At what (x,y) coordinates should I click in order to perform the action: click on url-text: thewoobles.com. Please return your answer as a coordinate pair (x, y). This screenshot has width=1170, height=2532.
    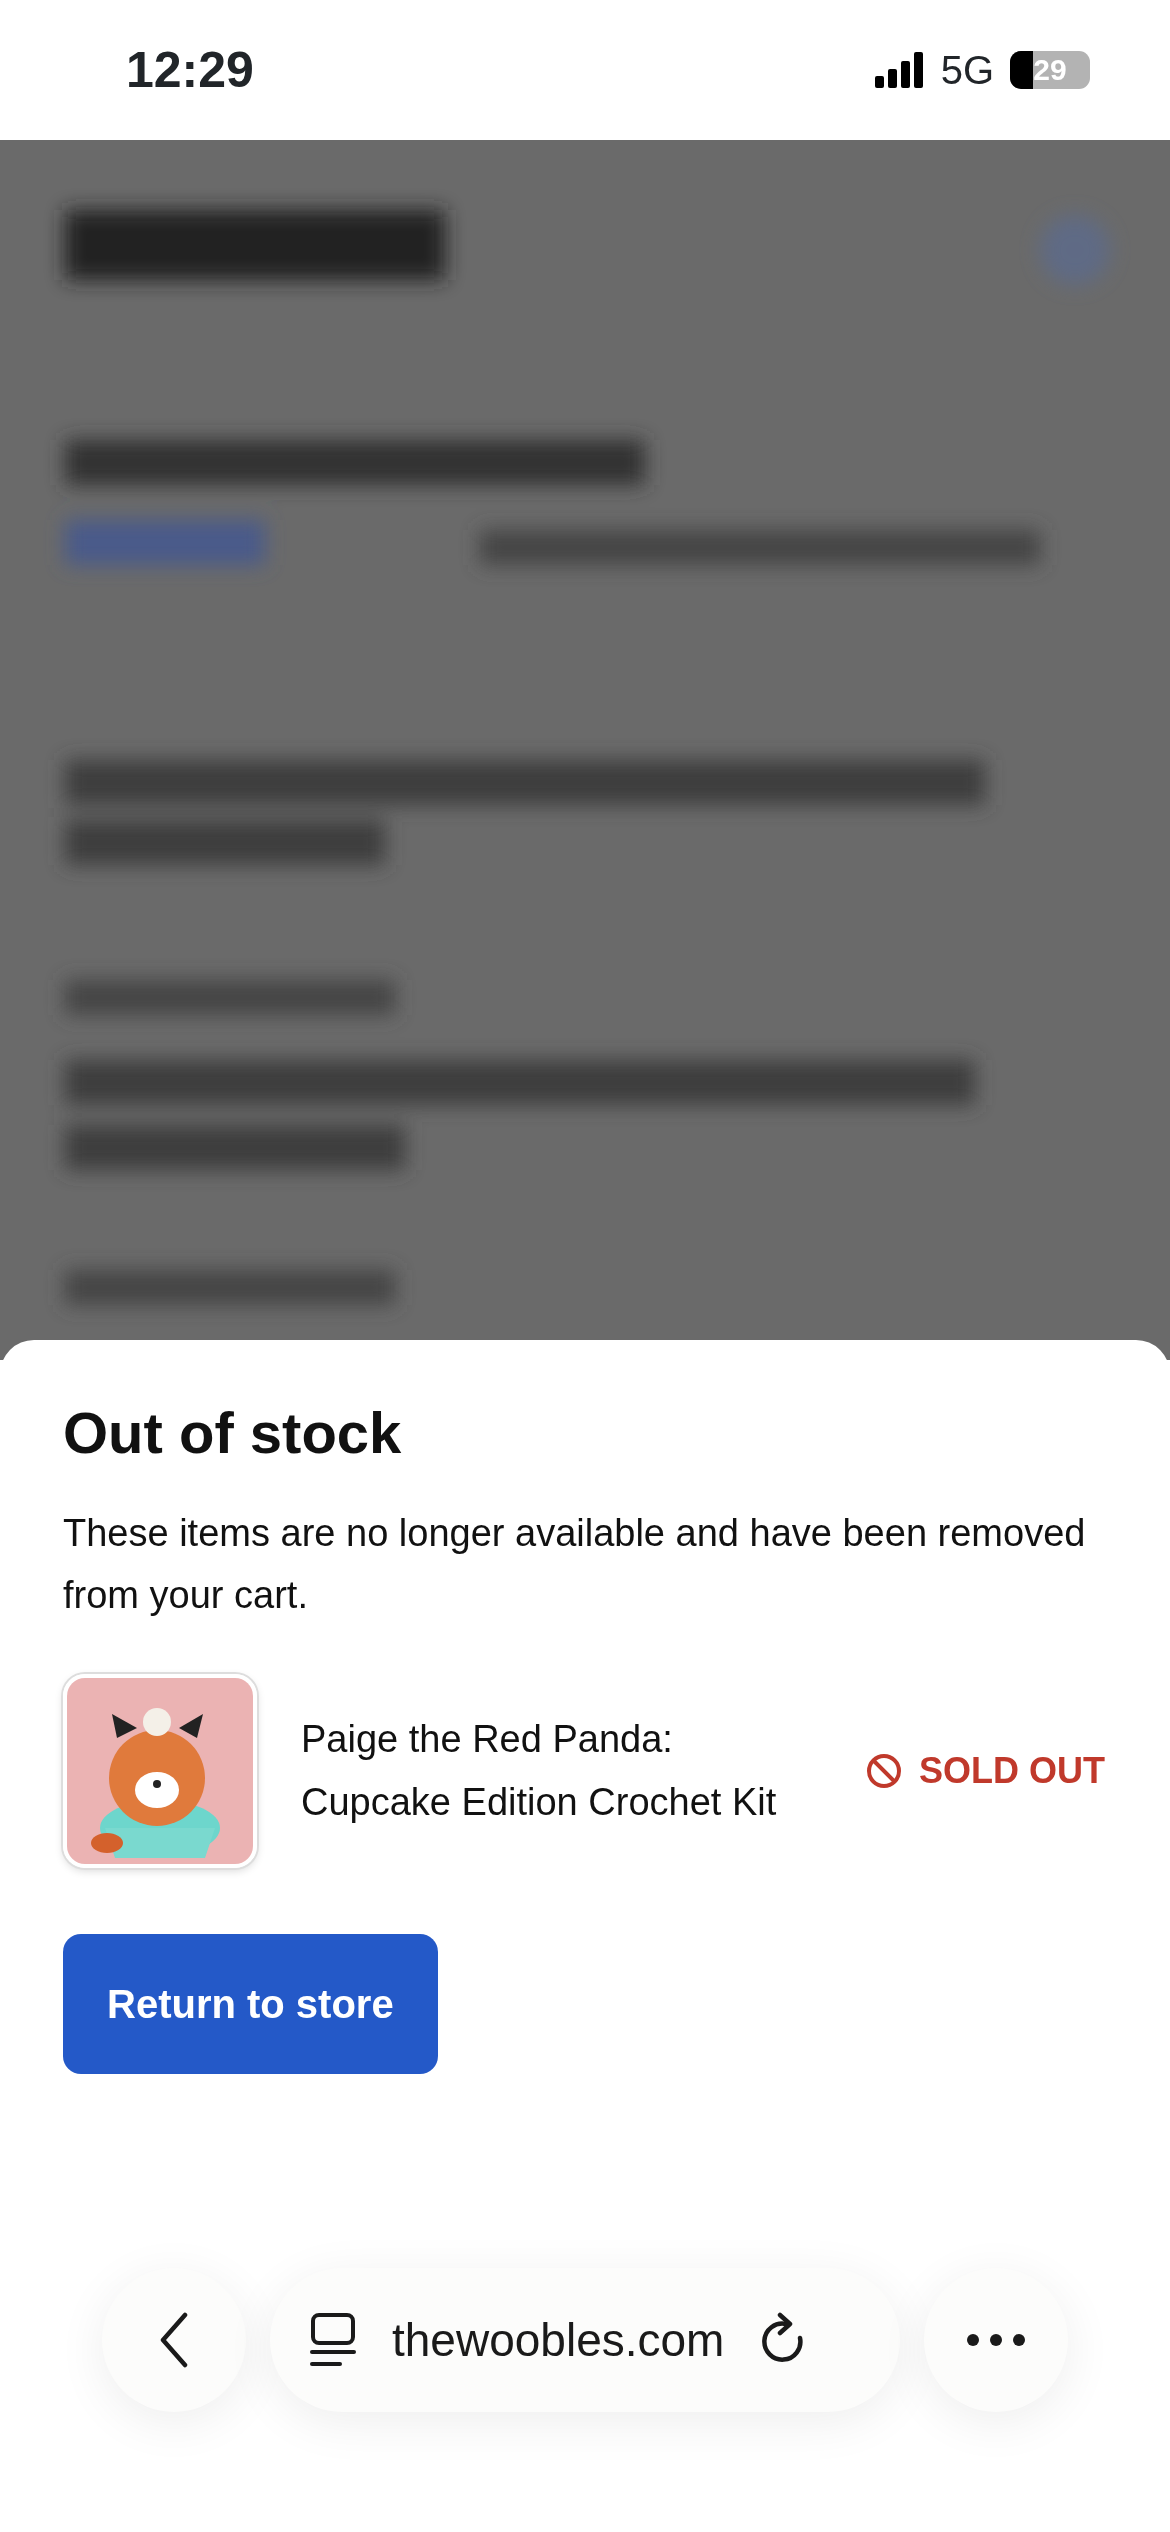
    Looking at the image, I should click on (558, 2340).